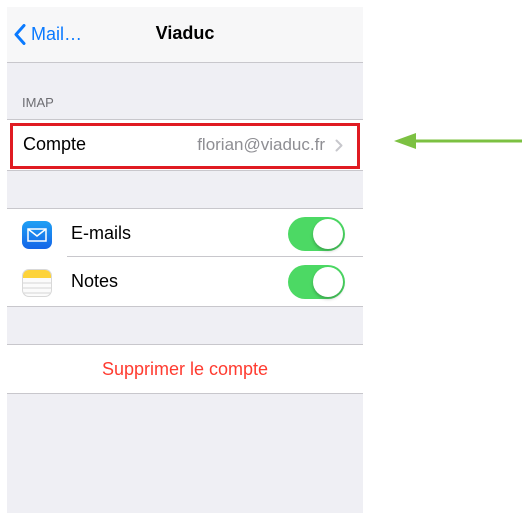 The width and height of the screenshot is (524, 513). Describe the element at coordinates (101, 233) in the screenshot. I see `service-label-emails: E-mails` at that location.